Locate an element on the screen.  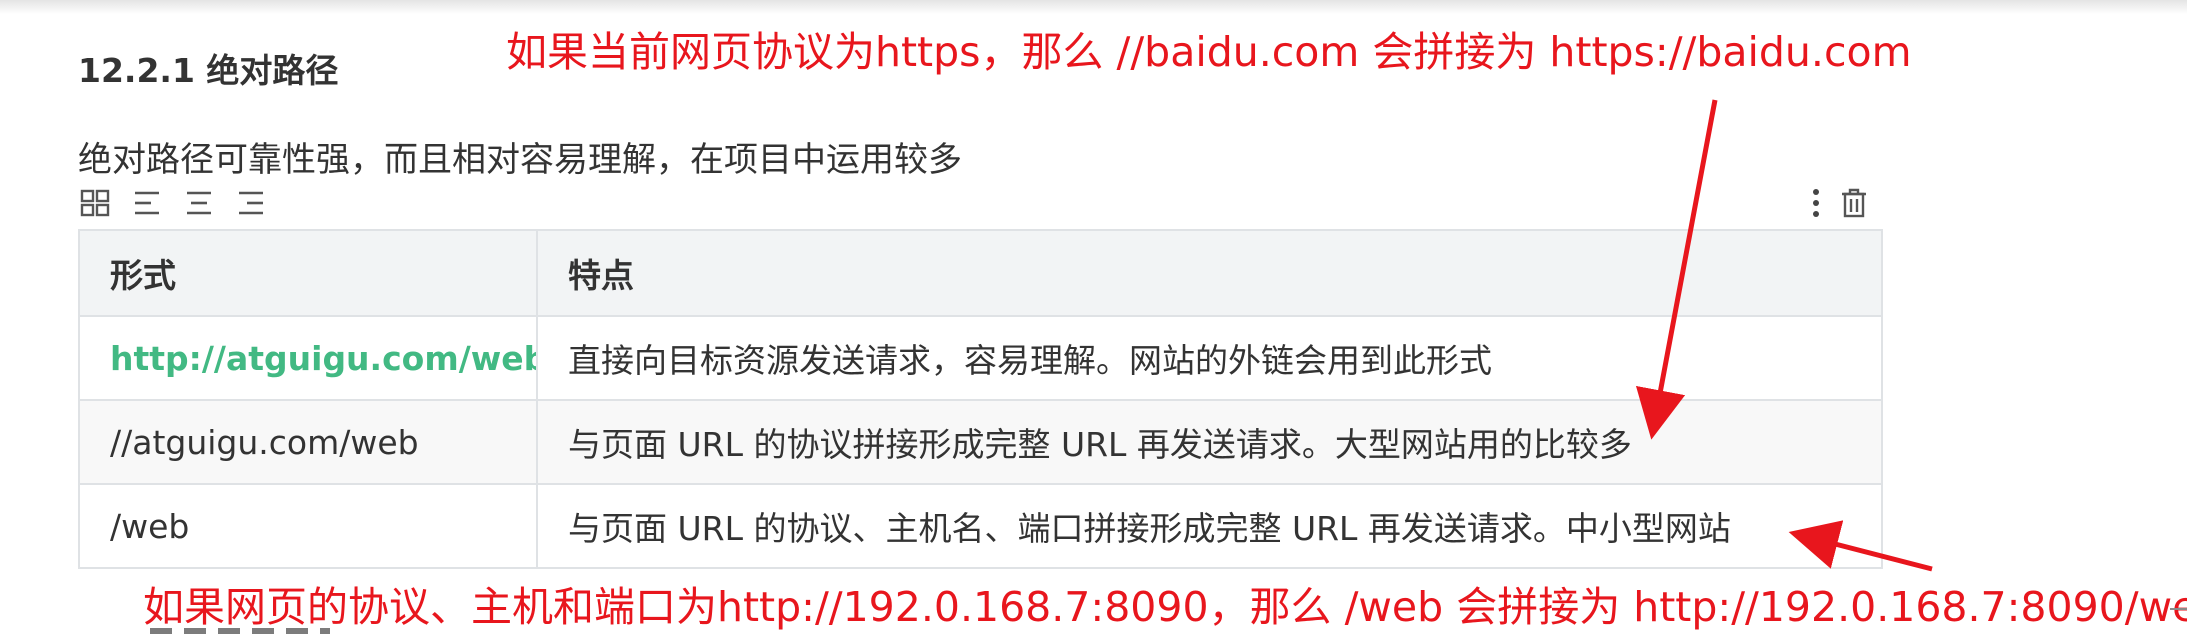
table-header-row: 形式 特点 is located at coordinates (980, 273).